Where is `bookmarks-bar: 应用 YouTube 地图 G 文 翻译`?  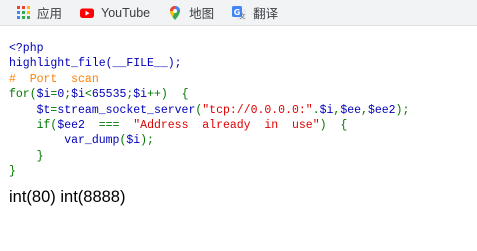 bookmarks-bar: 应用 YouTube 地图 G 文 翻译 is located at coordinates (238, 13).